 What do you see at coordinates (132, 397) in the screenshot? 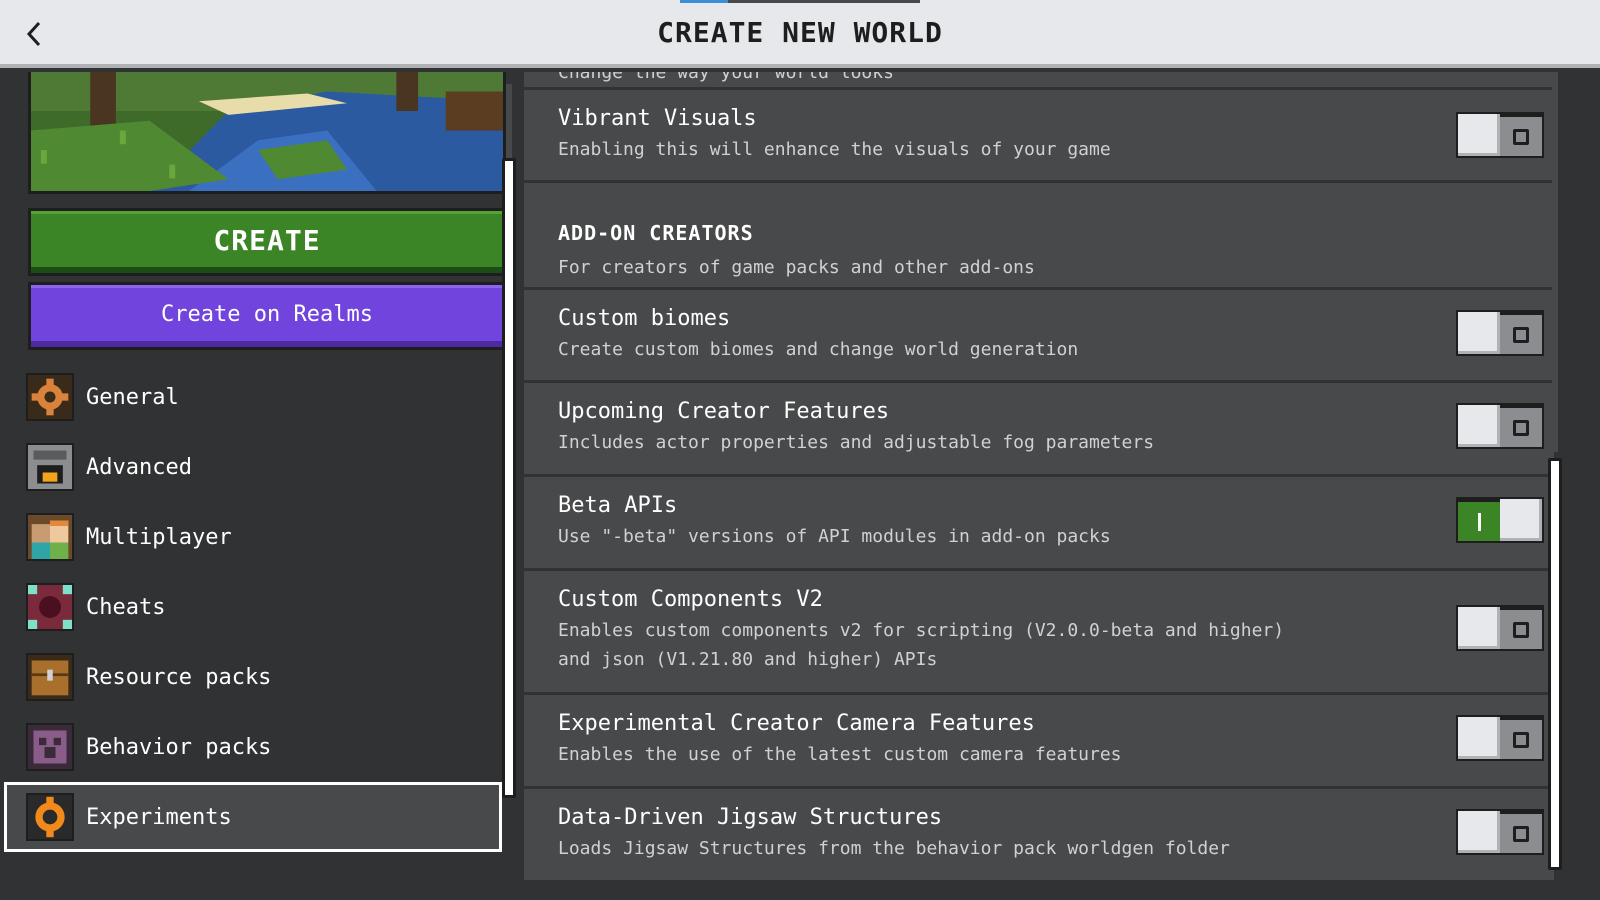
I see `nav-label: General` at bounding box center [132, 397].